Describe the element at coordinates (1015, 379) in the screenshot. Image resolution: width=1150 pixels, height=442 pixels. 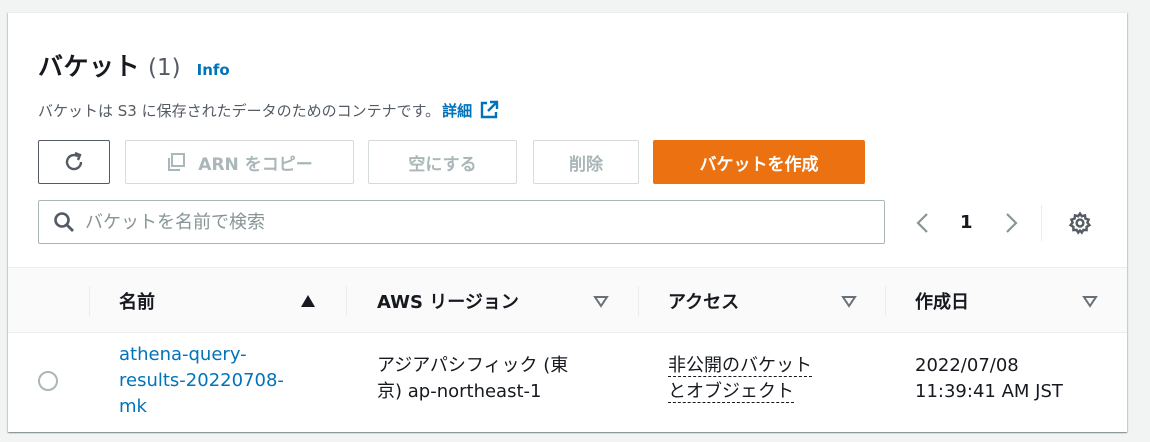
I see `bucket-created-date: 2022/07/08 11:39:41 AM JST` at that location.